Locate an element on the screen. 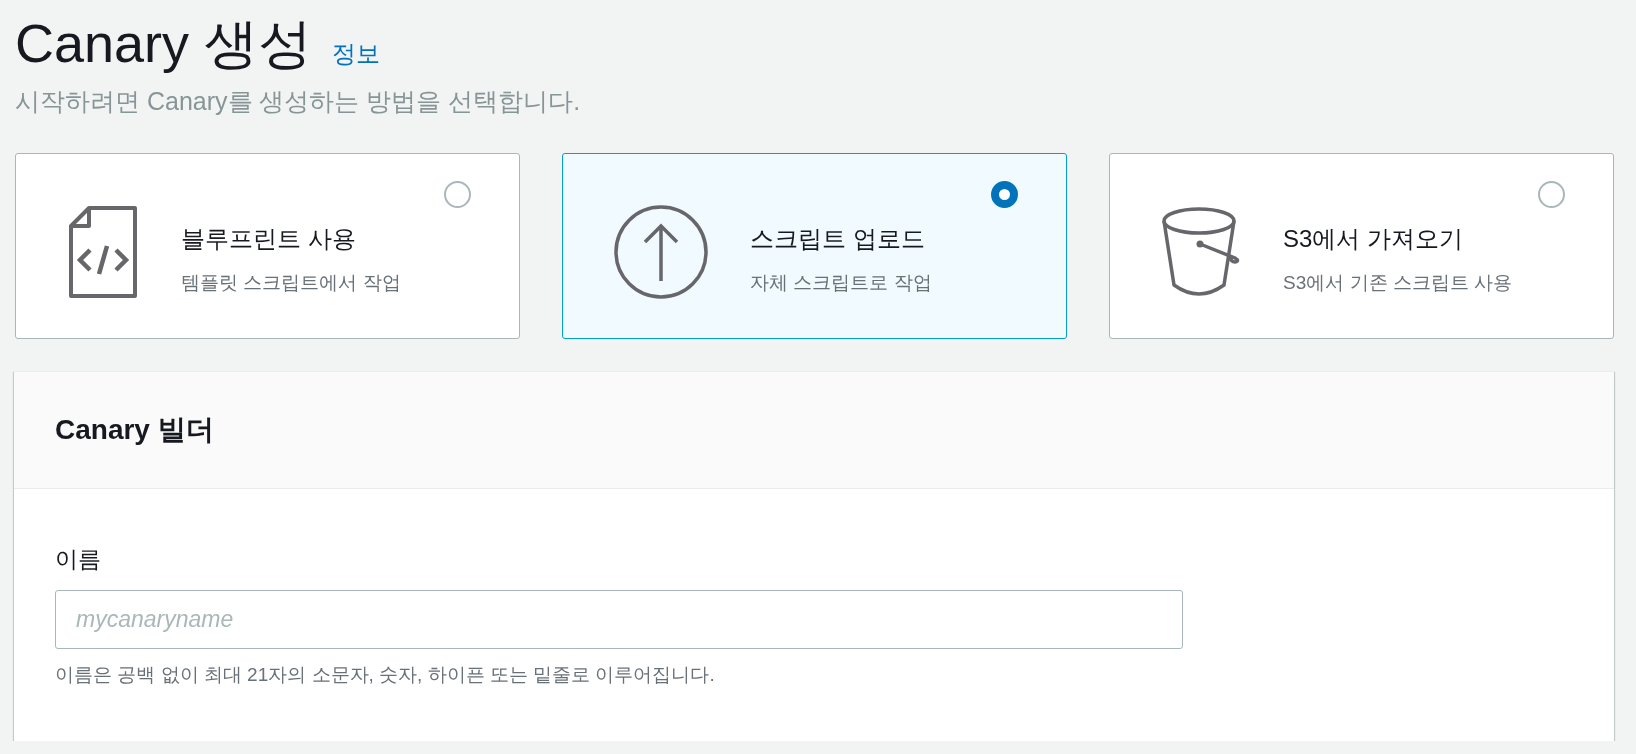  option-description: S3에서 기존 스크립트 사용 is located at coordinates (1398, 282).